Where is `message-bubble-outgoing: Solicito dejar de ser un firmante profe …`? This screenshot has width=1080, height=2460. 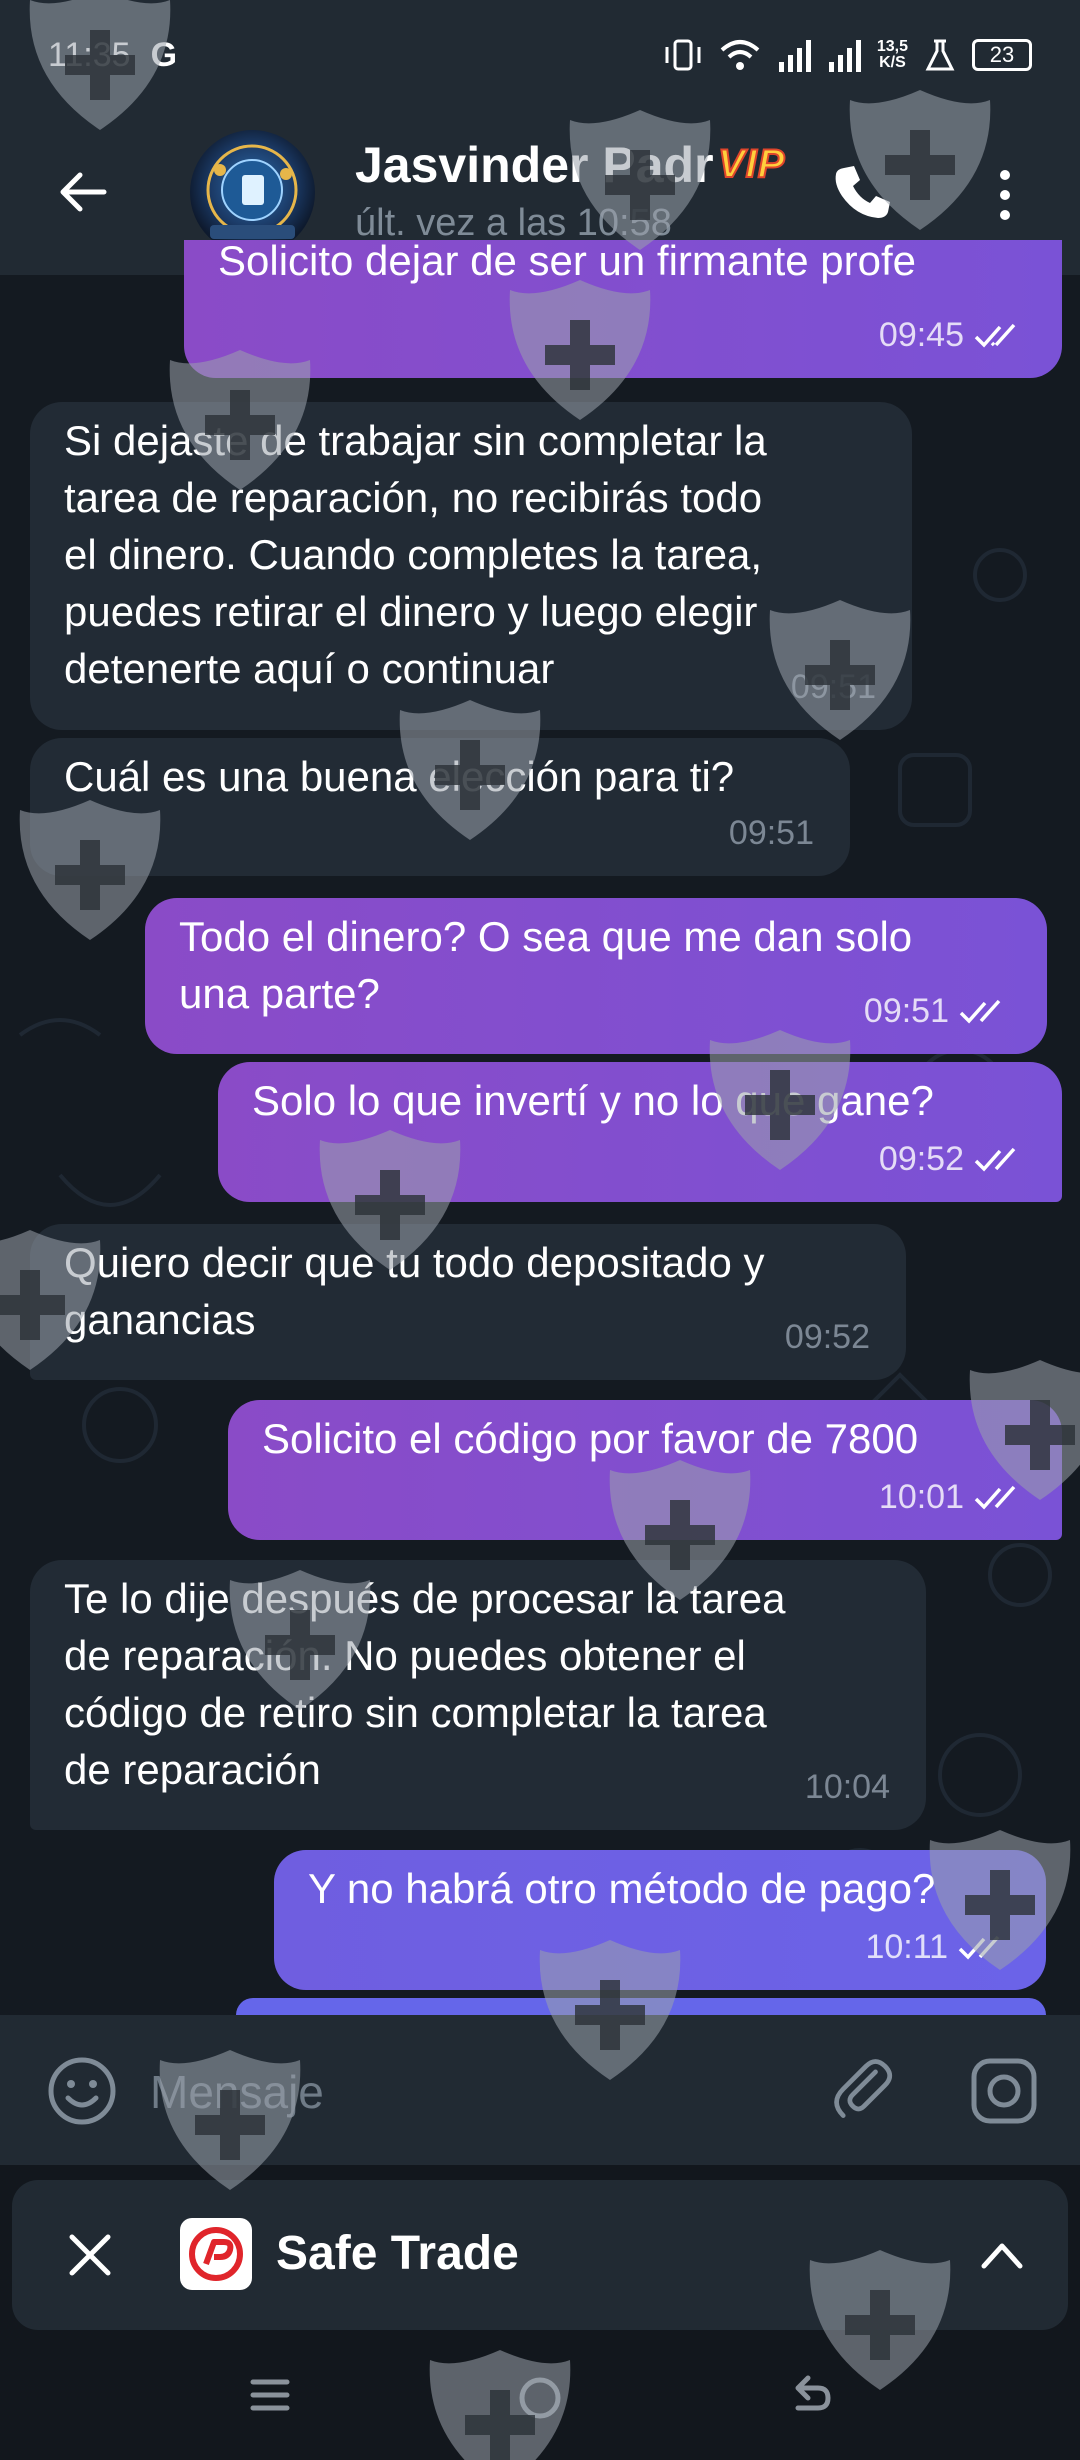
message-bubble-outgoing: Solicito dejar de ser un firmante profe … is located at coordinates (623, 307).